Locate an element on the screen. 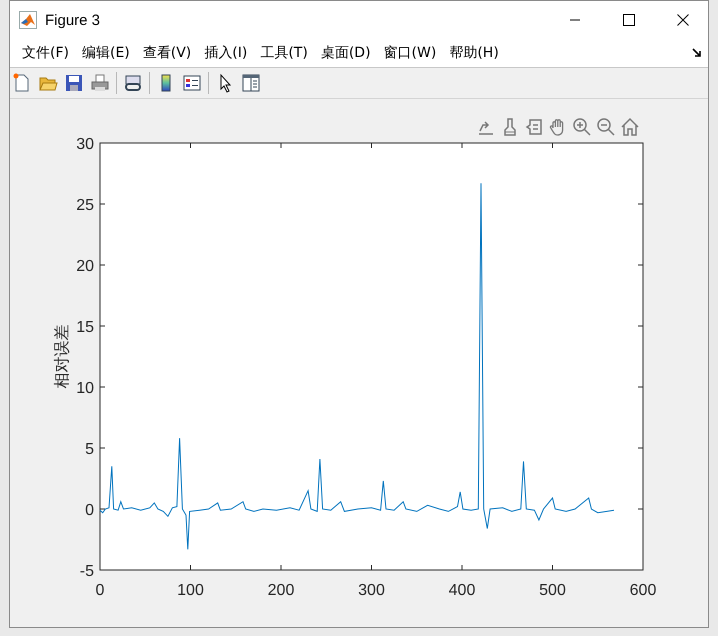 The height and width of the screenshot is (636, 718). window-title: Figure 3 is located at coordinates (72, 20).